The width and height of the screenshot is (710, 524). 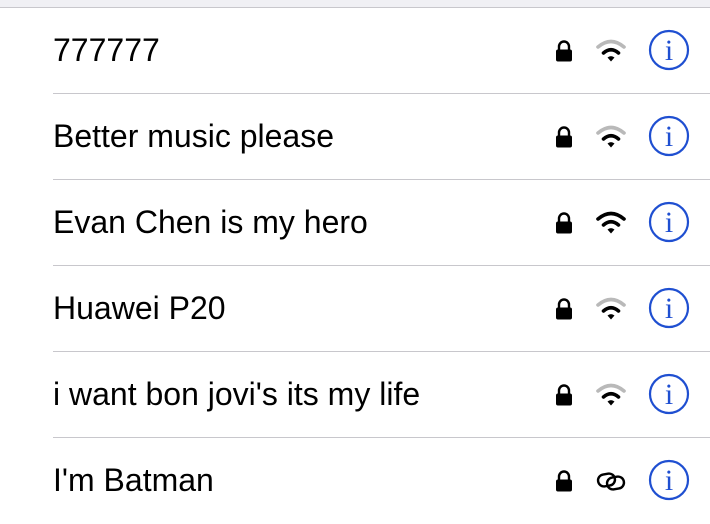 I want to click on network-name: Evan Chen is my hero, so click(x=210, y=222).